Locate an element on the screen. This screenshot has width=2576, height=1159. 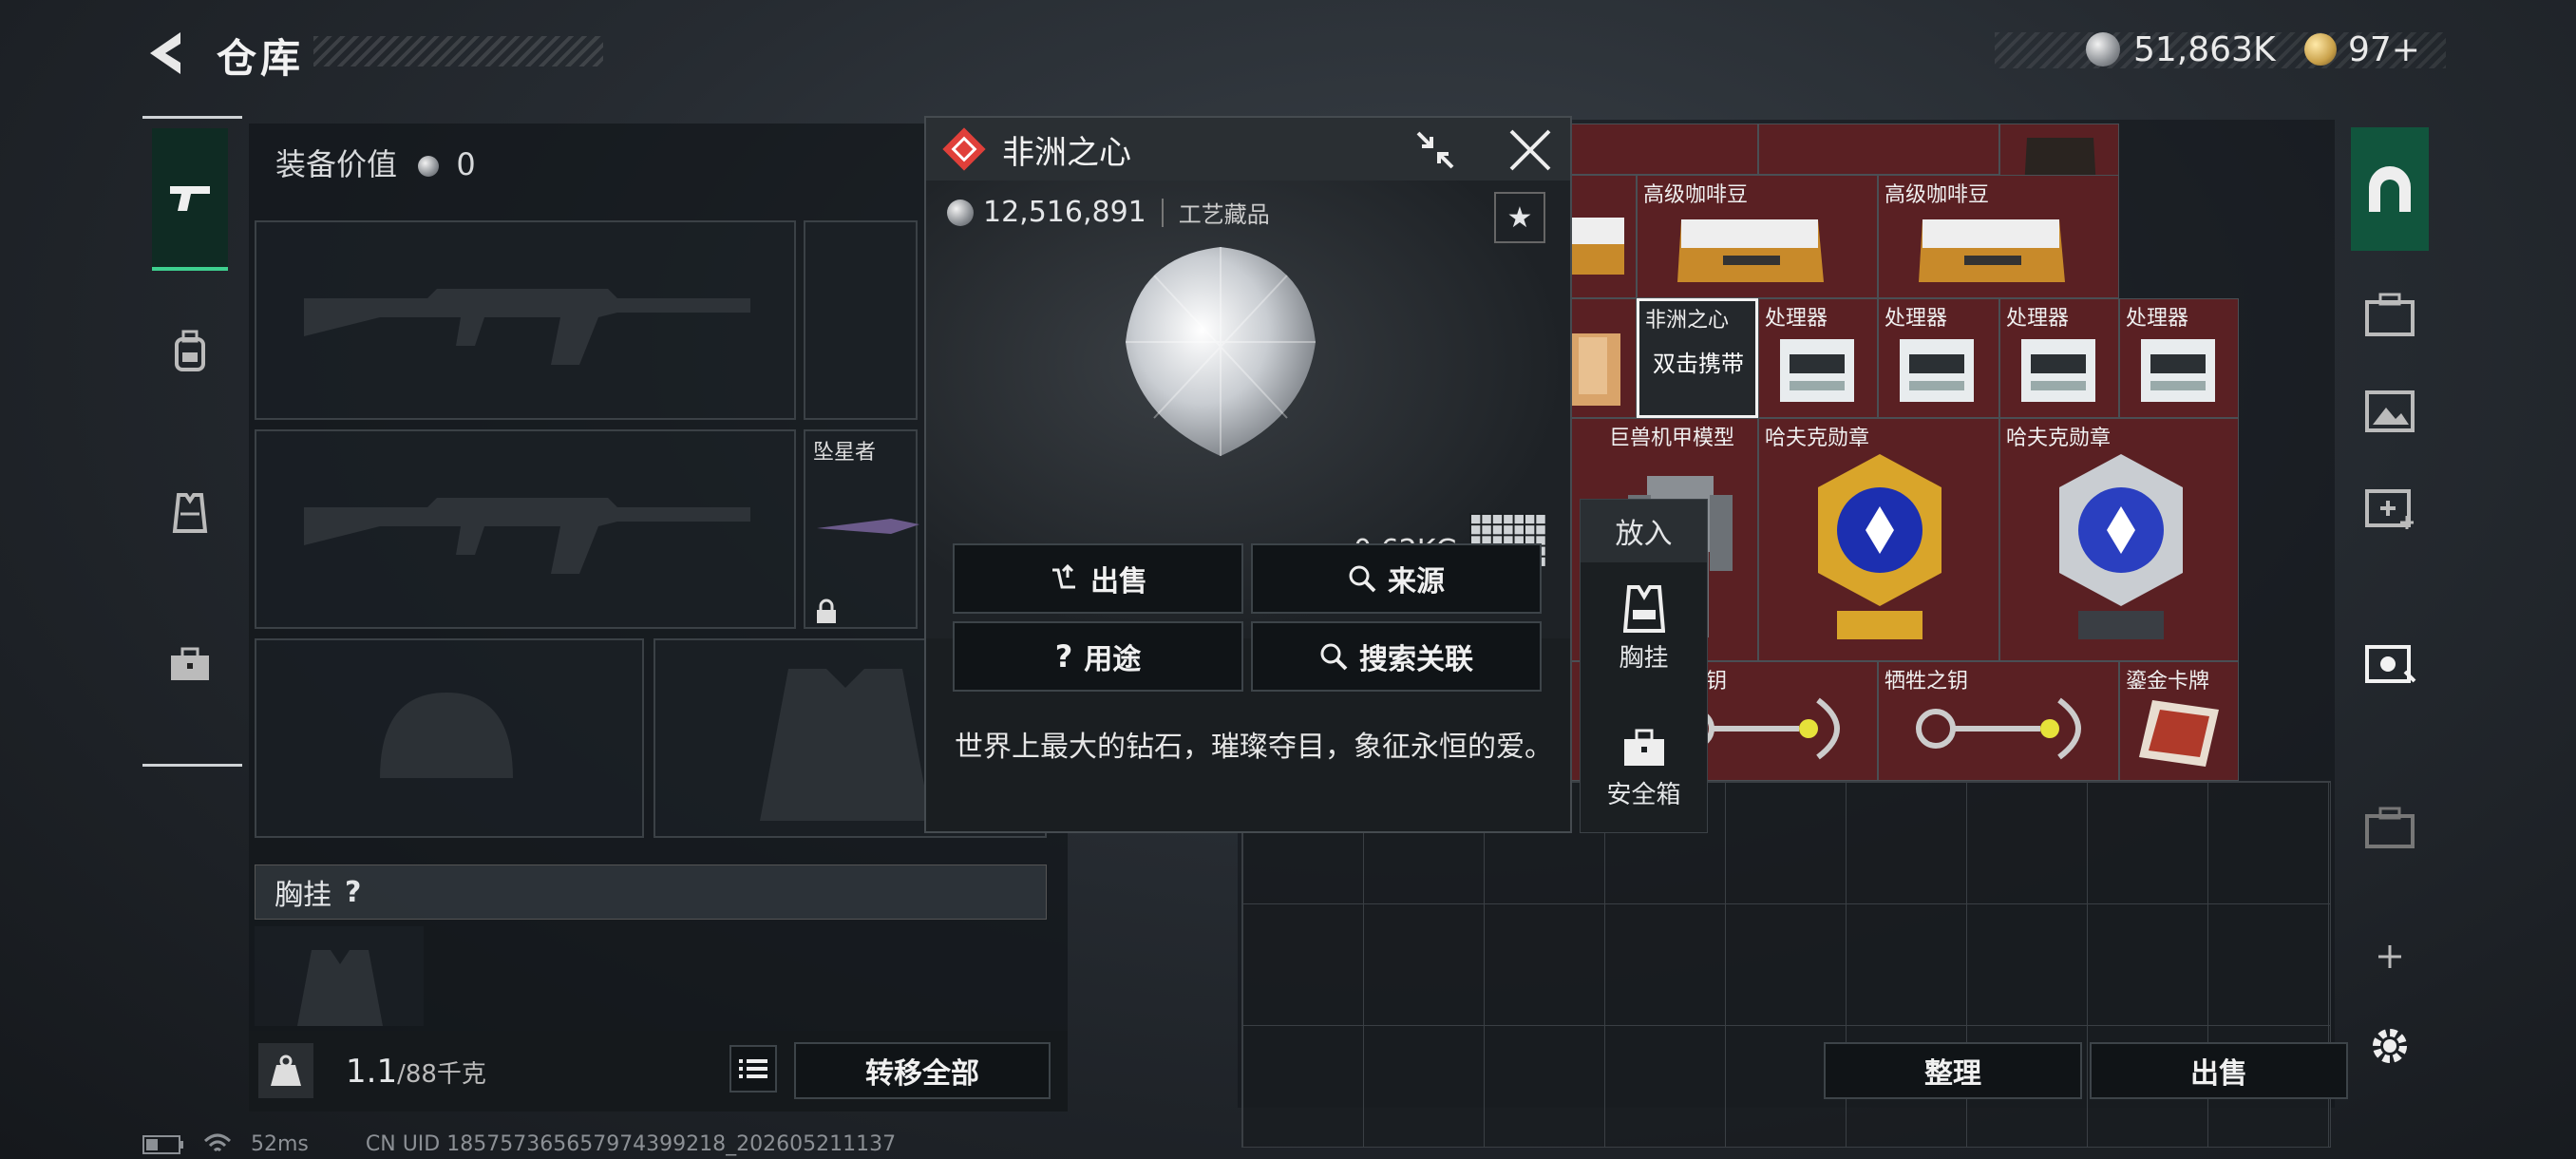
pistol-slot is located at coordinates (861, 320).